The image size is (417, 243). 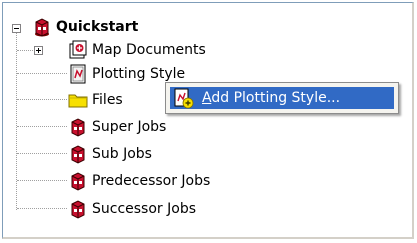 I want to click on tree-node-predecessor-jobs: Predecessor Jobs, so click(x=140, y=181).